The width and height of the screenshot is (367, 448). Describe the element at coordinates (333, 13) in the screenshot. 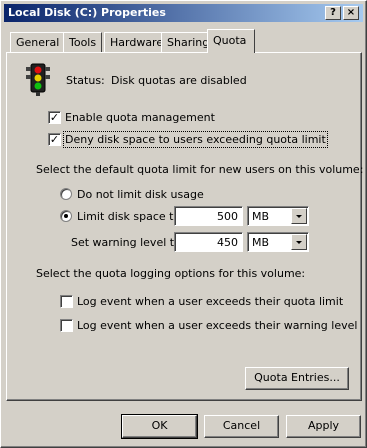

I see `help-button: ?` at that location.